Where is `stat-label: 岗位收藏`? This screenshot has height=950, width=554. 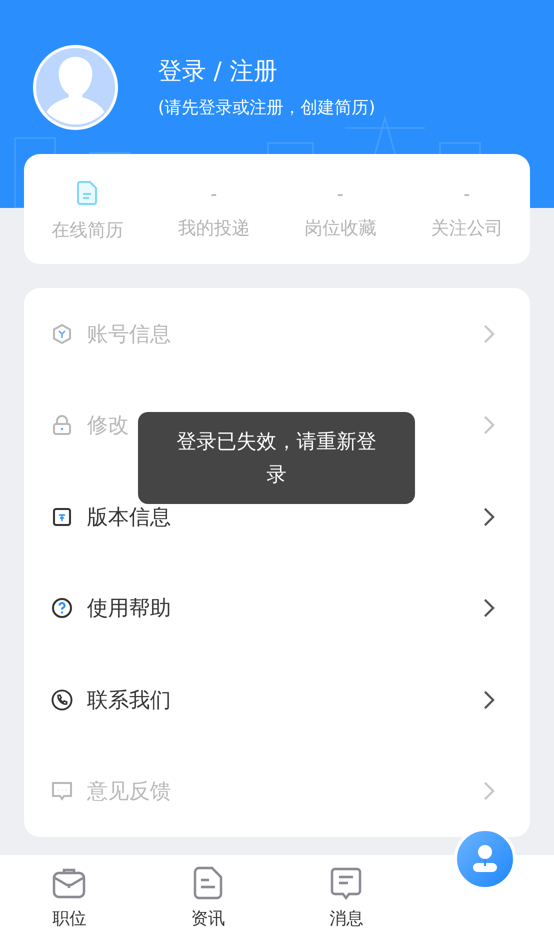 stat-label: 岗位收藏 is located at coordinates (340, 228).